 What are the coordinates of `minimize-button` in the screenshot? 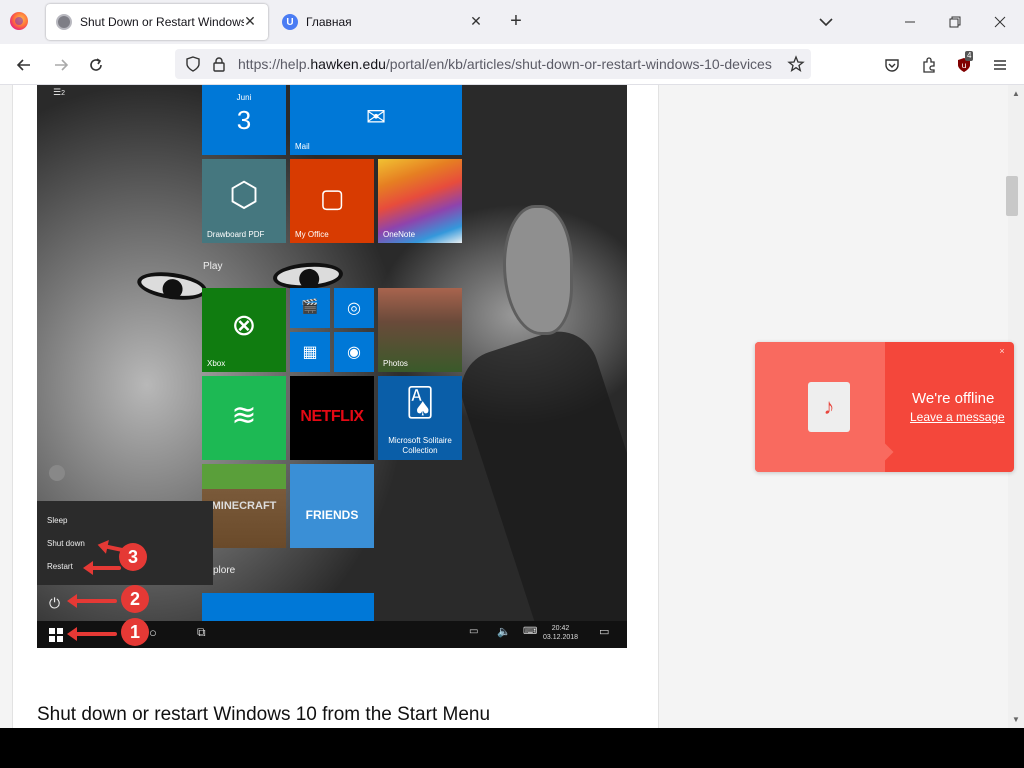 It's located at (910, 22).